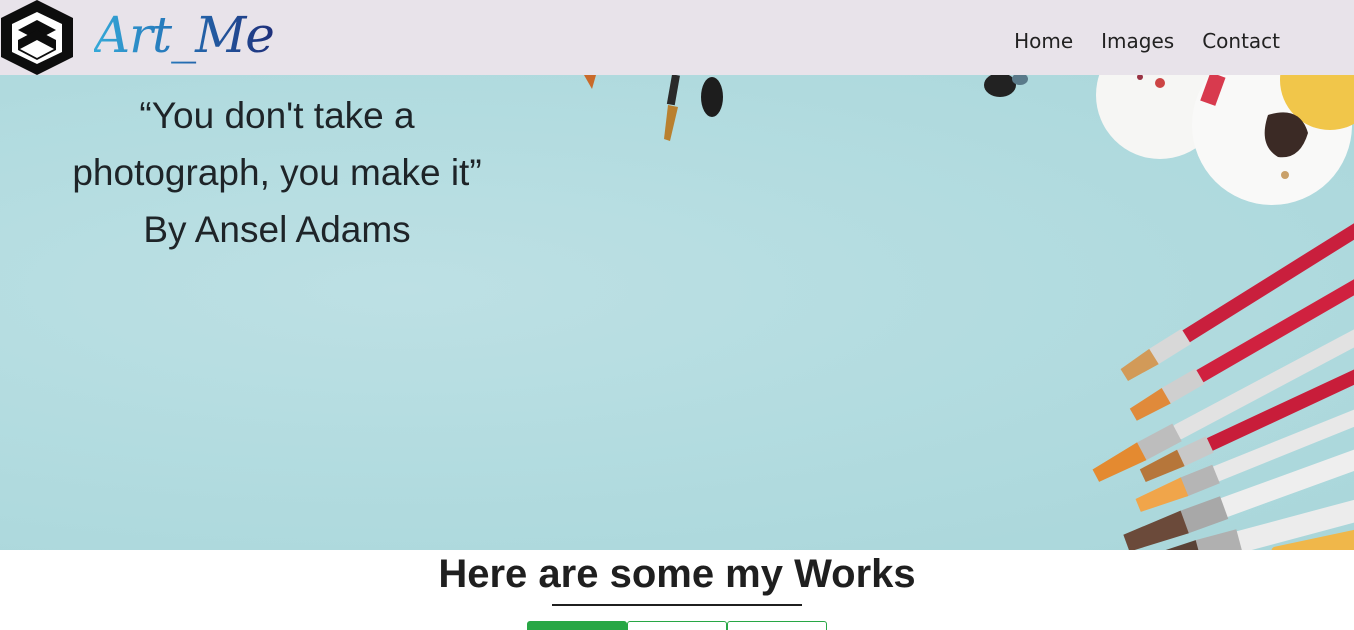 This screenshot has height=630, width=1354. What do you see at coordinates (1223, 384) in the screenshot?
I see `brush-bundle` at bounding box center [1223, 384].